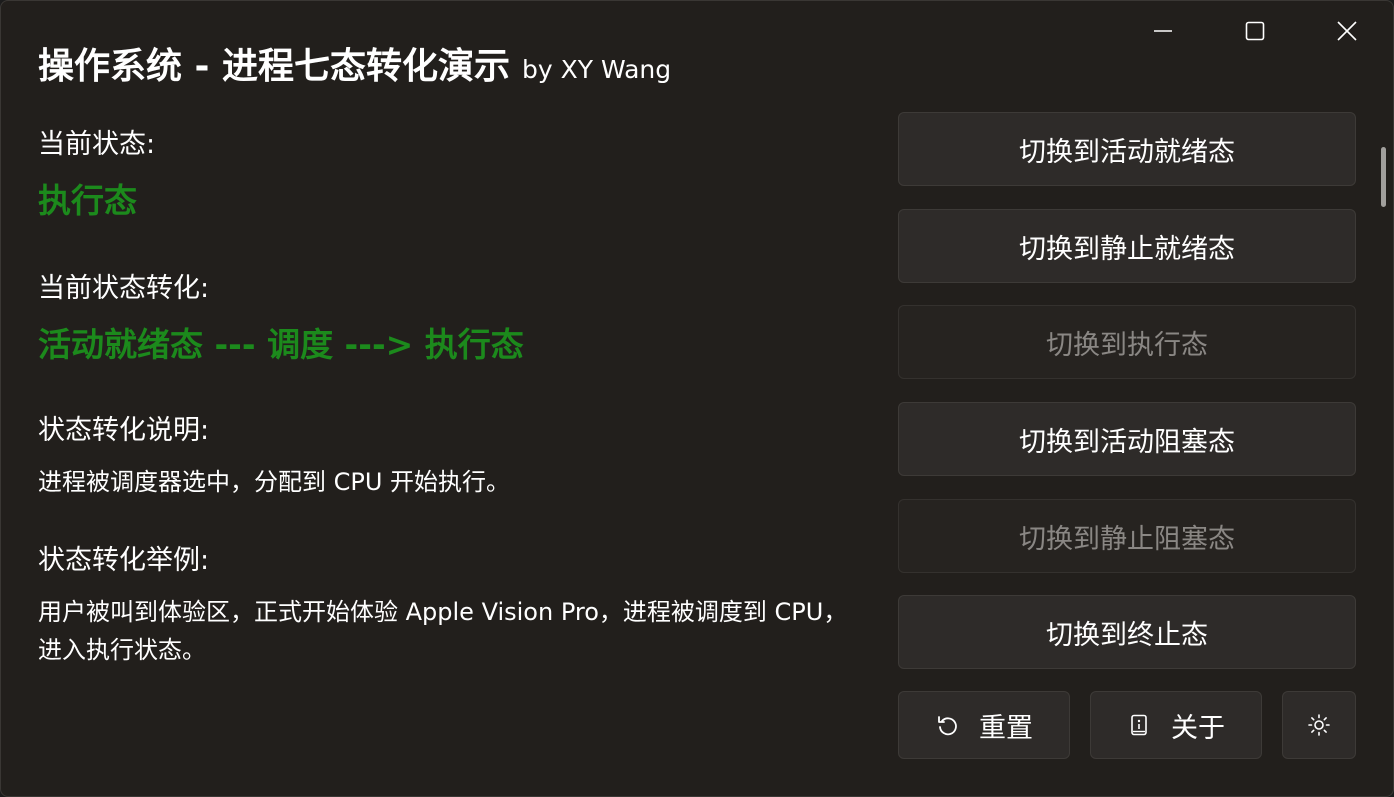  What do you see at coordinates (1006, 728) in the screenshot?
I see `reset-label: 重置` at bounding box center [1006, 728].